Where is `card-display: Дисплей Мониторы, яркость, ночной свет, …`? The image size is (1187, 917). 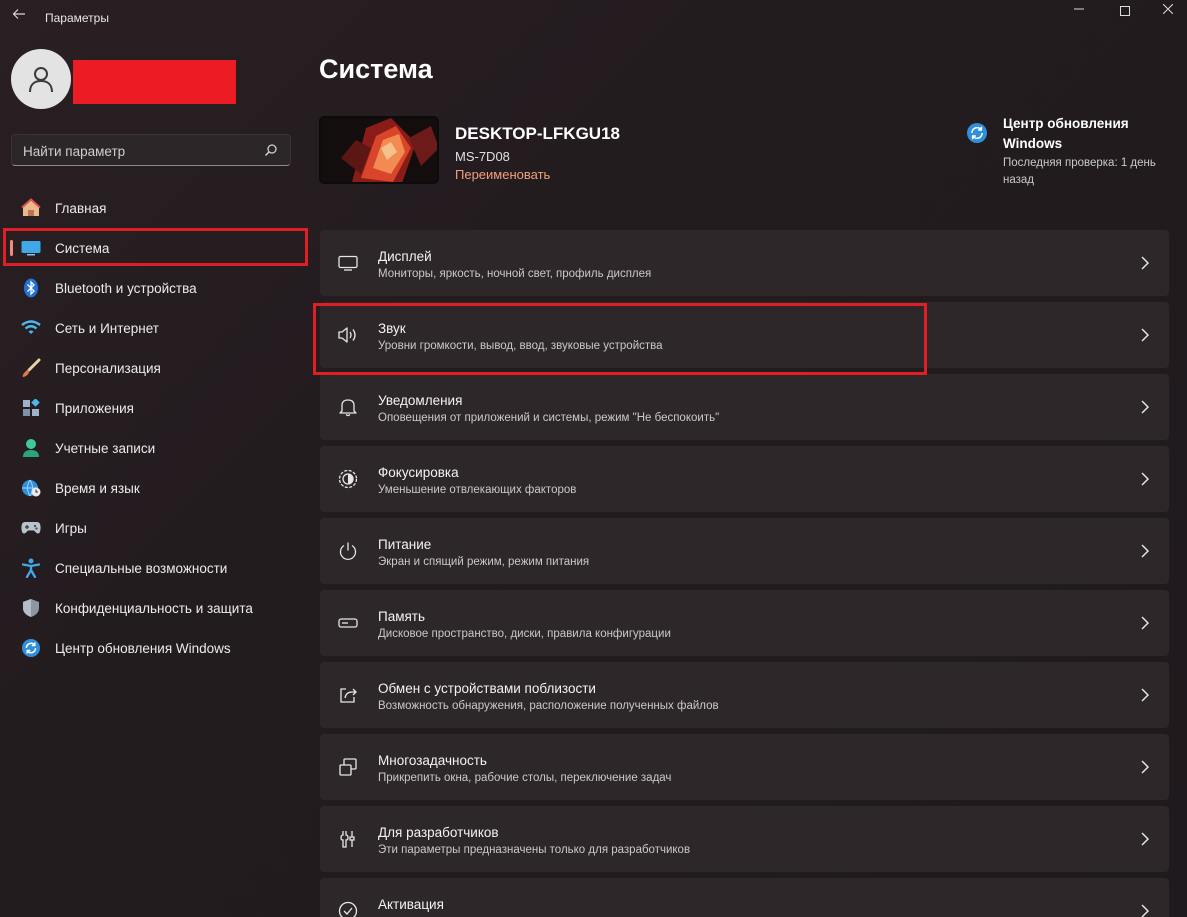
card-display: Дисплей Мониторы, яркость, ночной свет, … is located at coordinates (744, 263).